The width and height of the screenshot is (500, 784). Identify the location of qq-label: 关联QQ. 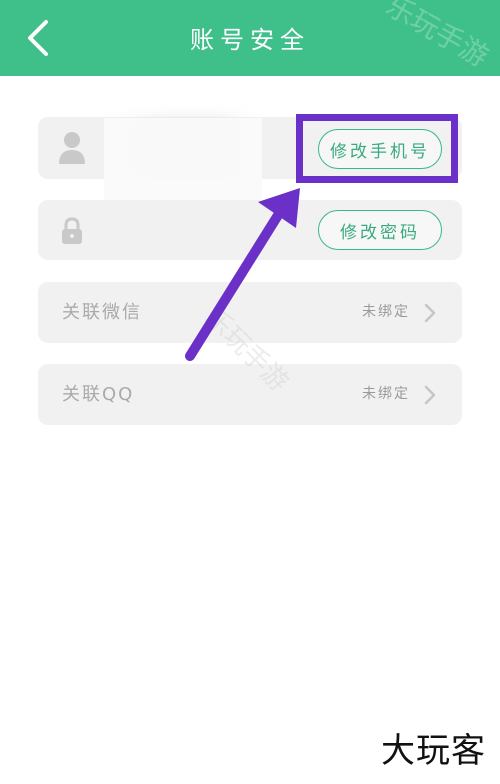
(98, 394).